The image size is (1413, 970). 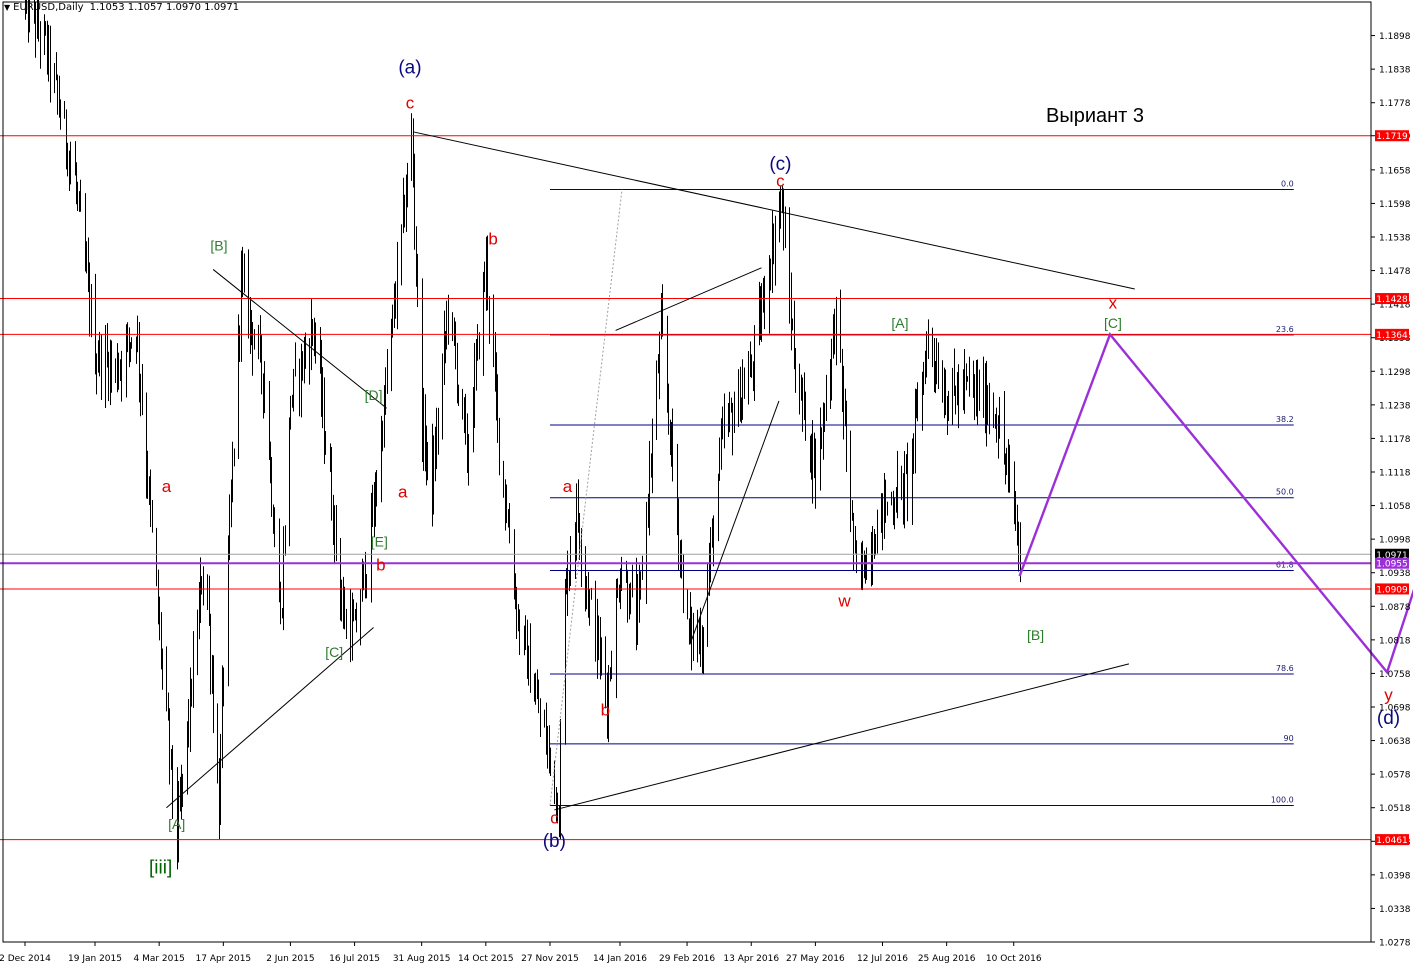 What do you see at coordinates (1095, 116) in the screenshot?
I see `variant-label: Выриант 3` at bounding box center [1095, 116].